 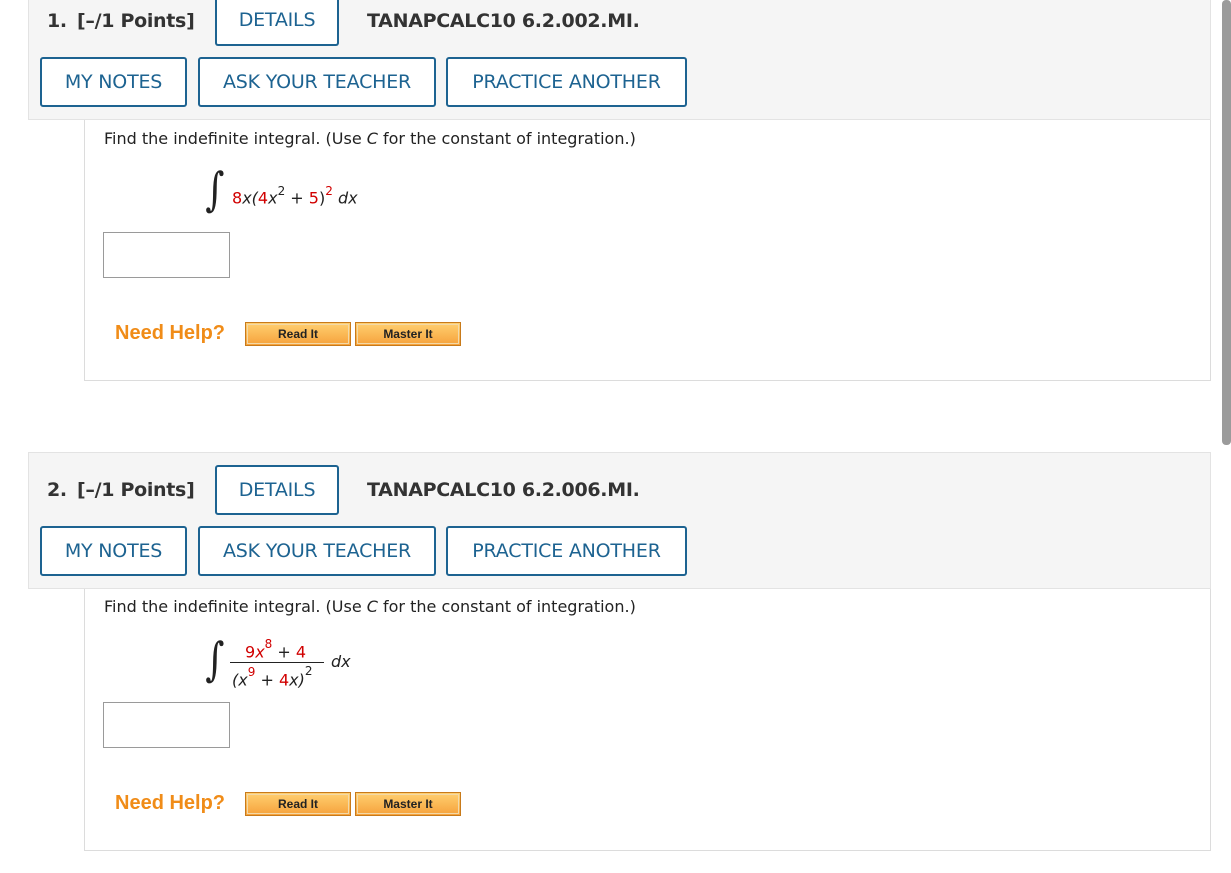 I want to click on variable: x(, so click(x=250, y=198).